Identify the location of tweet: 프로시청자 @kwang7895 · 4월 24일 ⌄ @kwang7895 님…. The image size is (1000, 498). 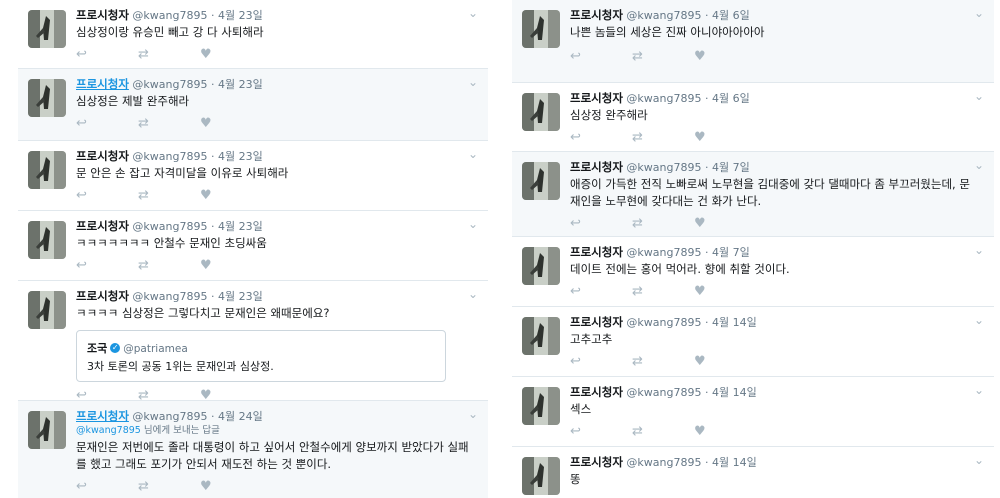
(253, 449).